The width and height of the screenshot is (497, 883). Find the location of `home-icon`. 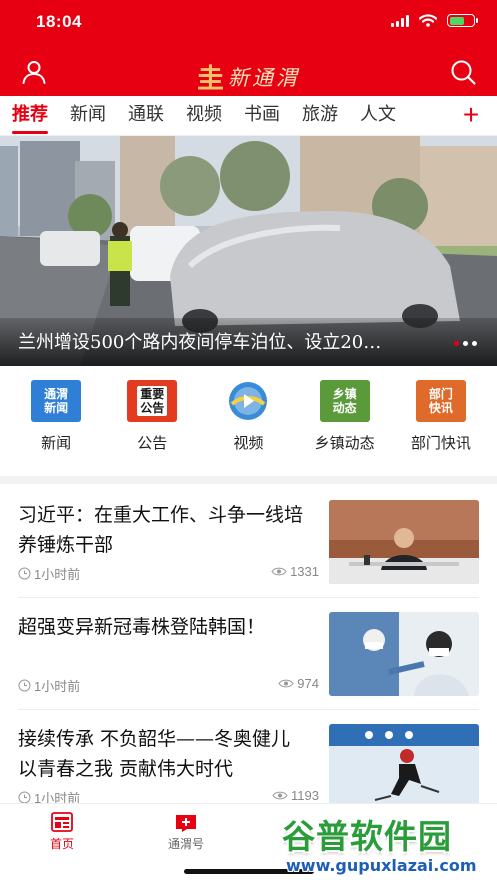

home-icon is located at coordinates (62, 822).